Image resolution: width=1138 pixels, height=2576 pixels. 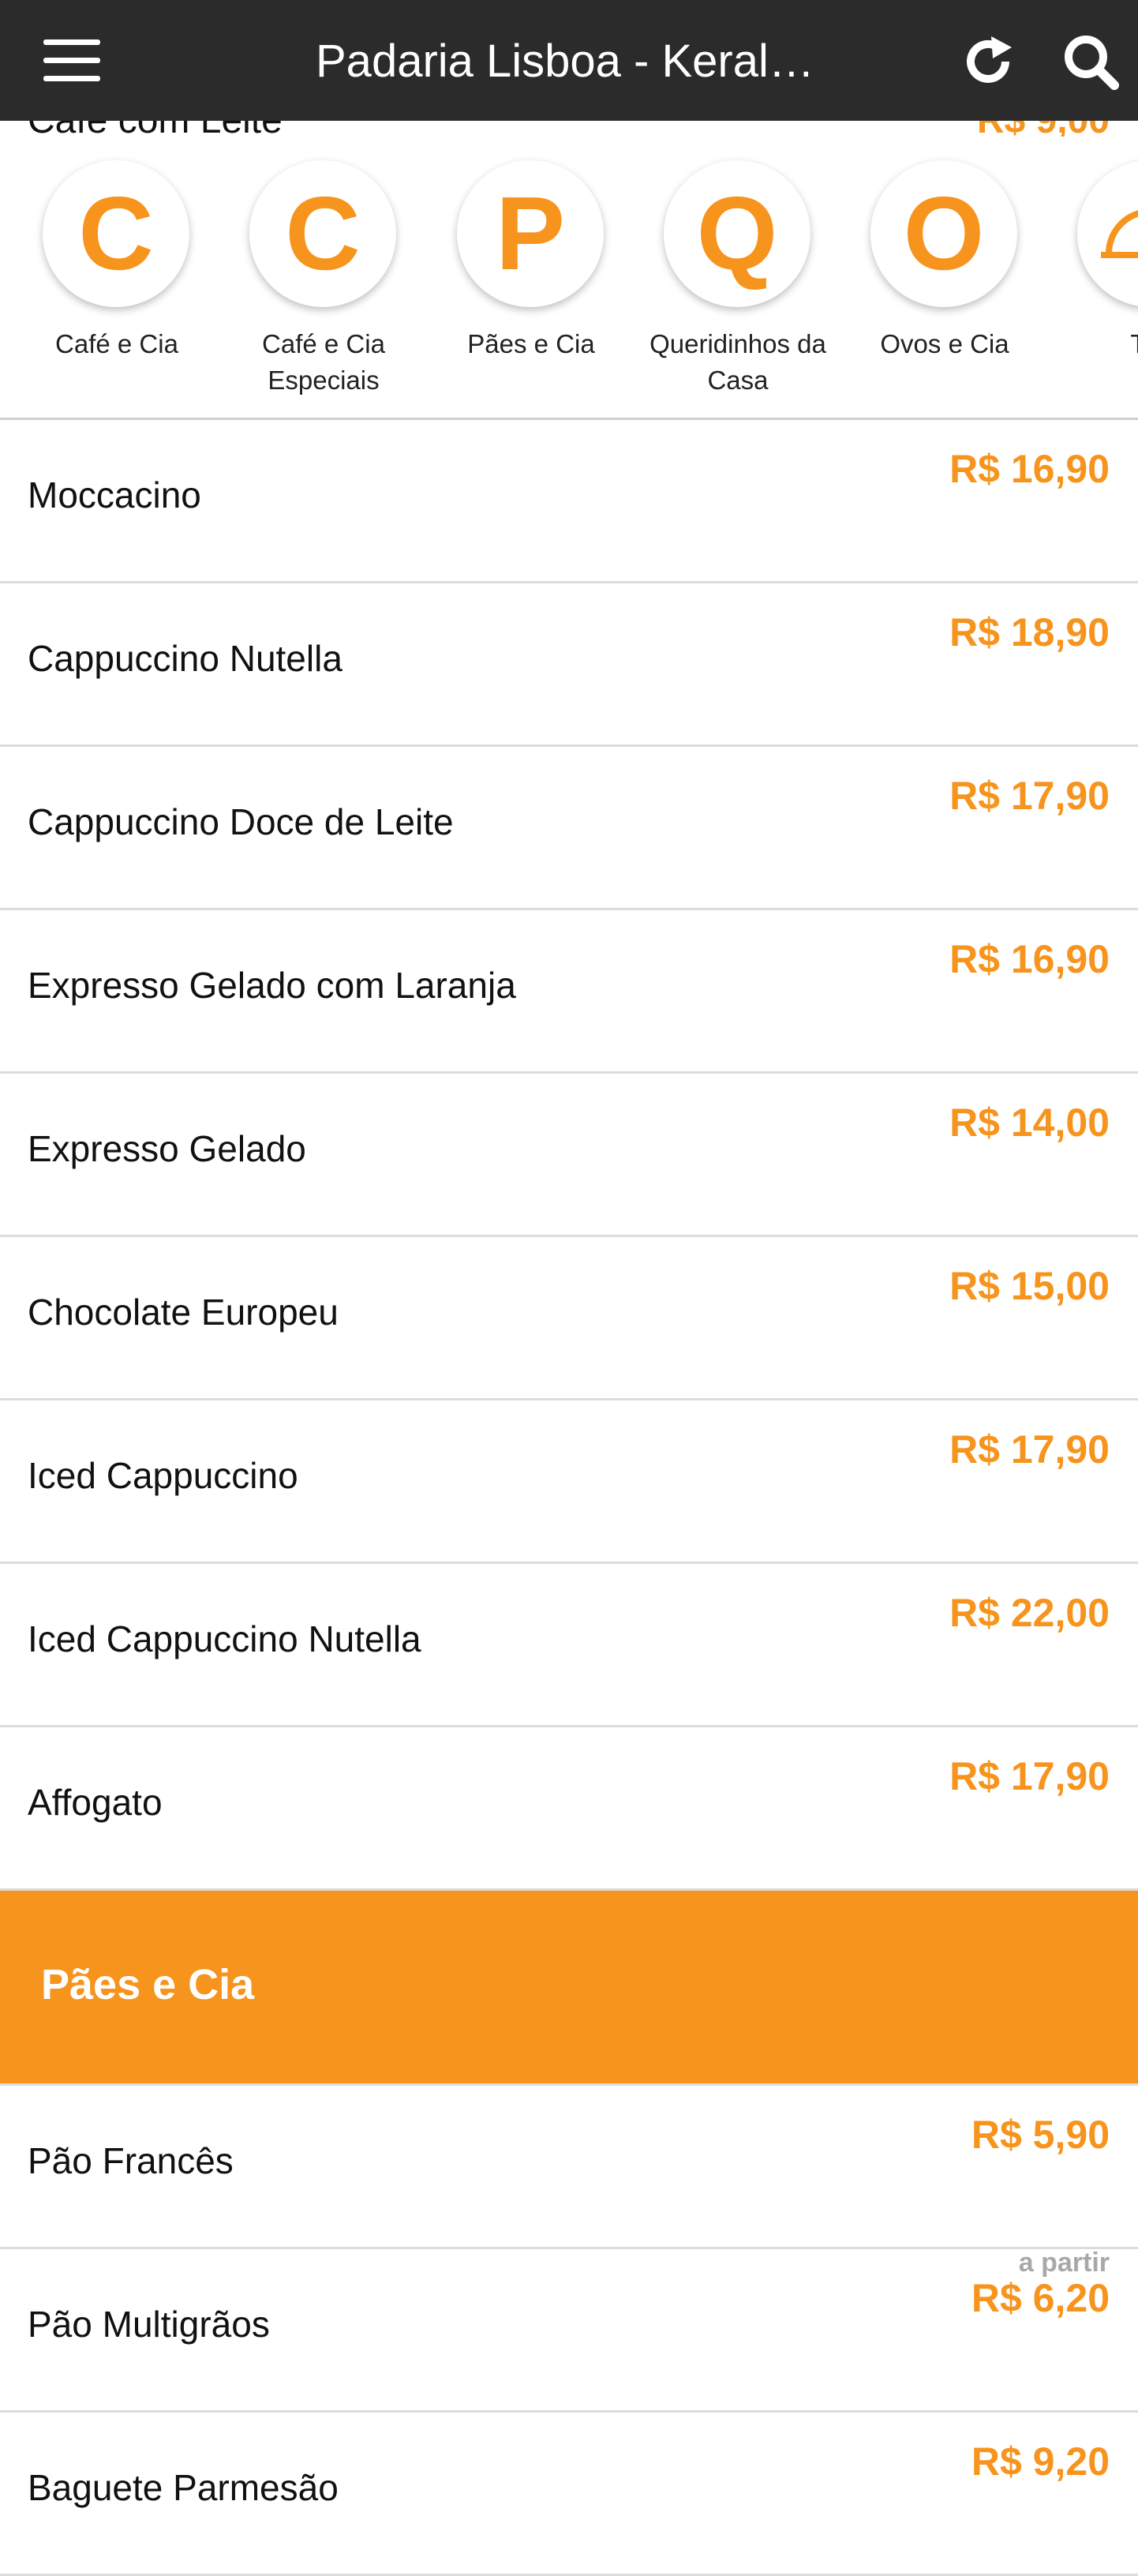 I want to click on partial-list-item: Café com Leite R$ 9,00, so click(x=569, y=129).